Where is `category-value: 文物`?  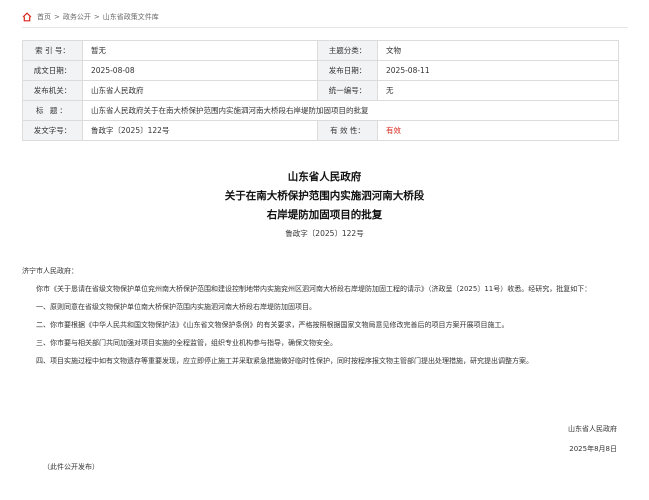 category-value: 文物 is located at coordinates (498, 50).